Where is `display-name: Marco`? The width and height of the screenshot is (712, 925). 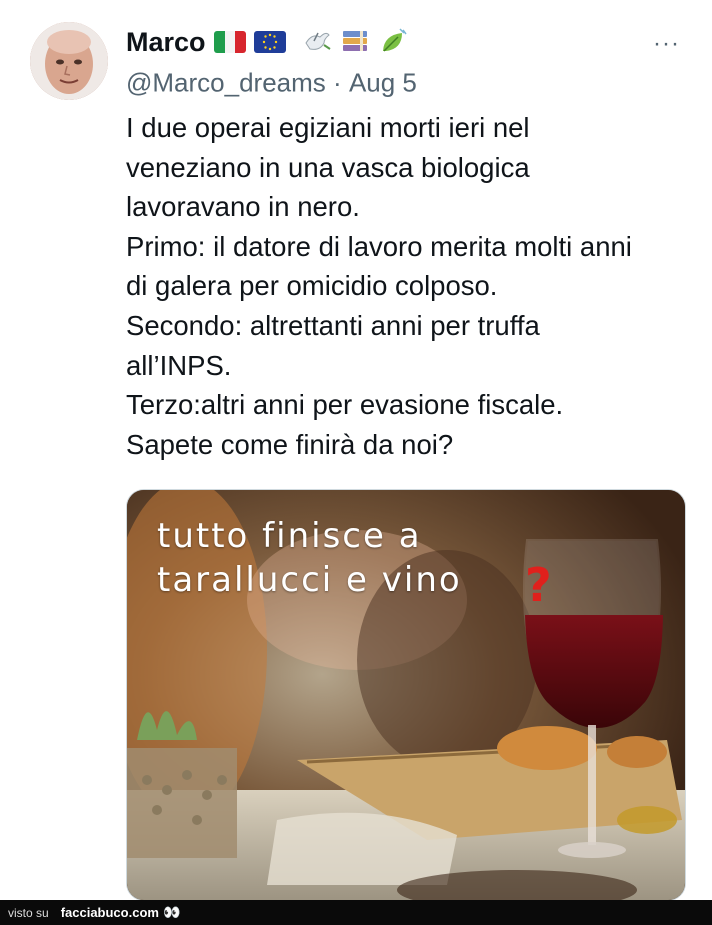
display-name: Marco is located at coordinates (166, 42).